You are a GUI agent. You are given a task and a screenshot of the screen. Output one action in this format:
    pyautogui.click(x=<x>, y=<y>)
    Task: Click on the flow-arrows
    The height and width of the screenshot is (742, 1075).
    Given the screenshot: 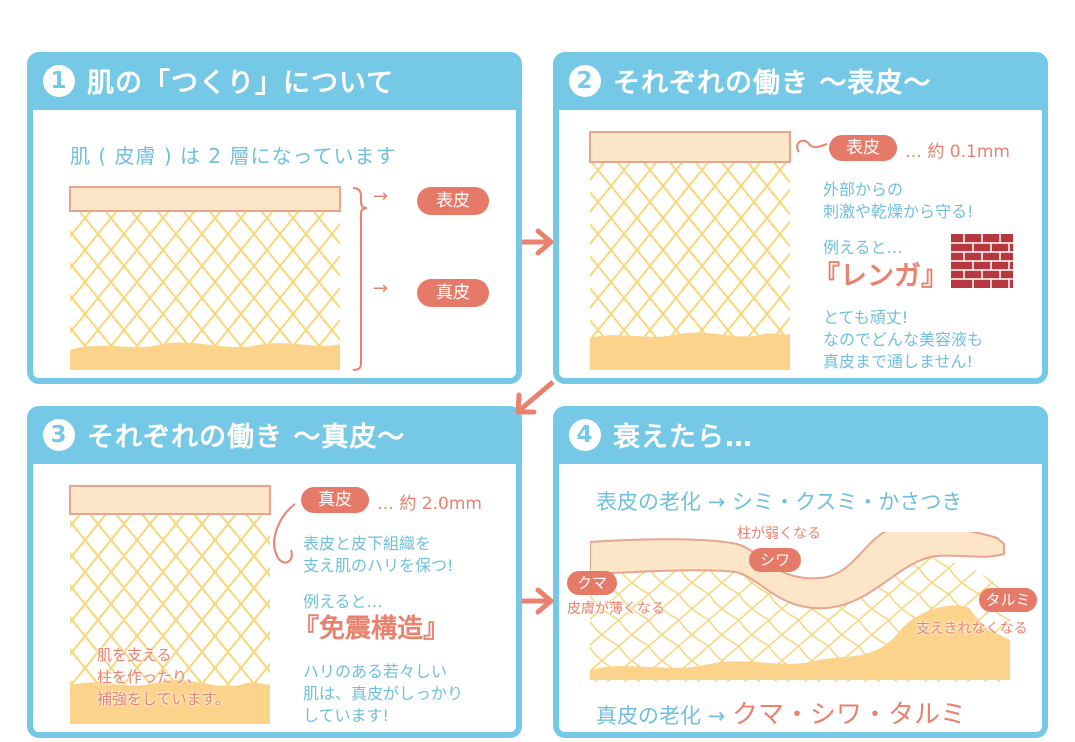 What is the action you would take?
    pyautogui.click(x=535, y=421)
    